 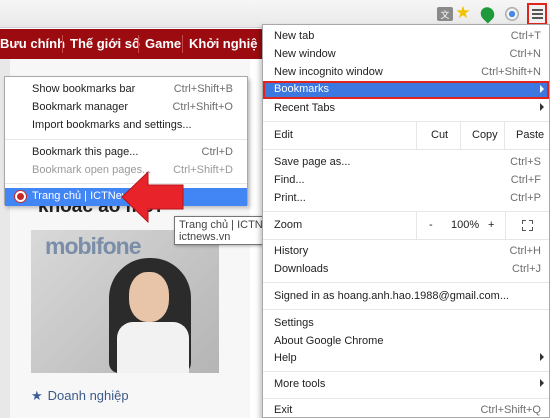 What do you see at coordinates (406, 324) in the screenshot?
I see `settings-item: Settings` at bounding box center [406, 324].